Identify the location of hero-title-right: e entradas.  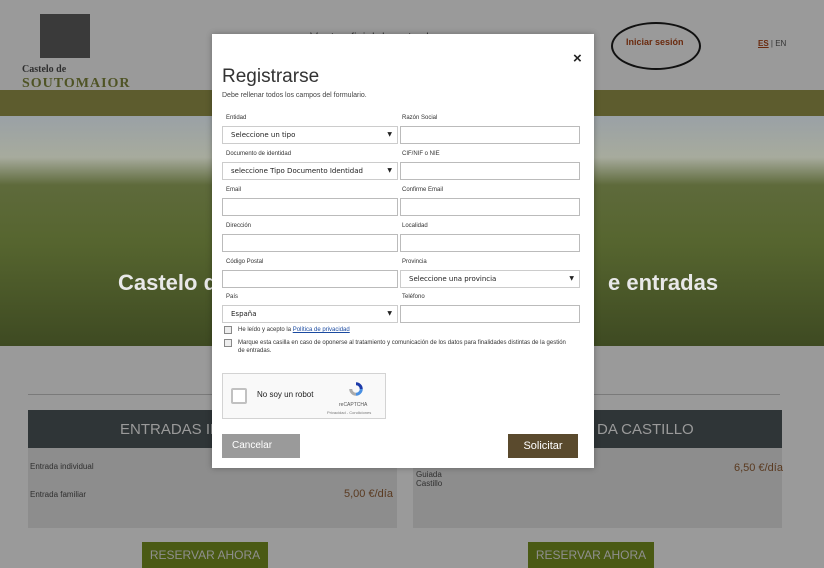
(663, 282).